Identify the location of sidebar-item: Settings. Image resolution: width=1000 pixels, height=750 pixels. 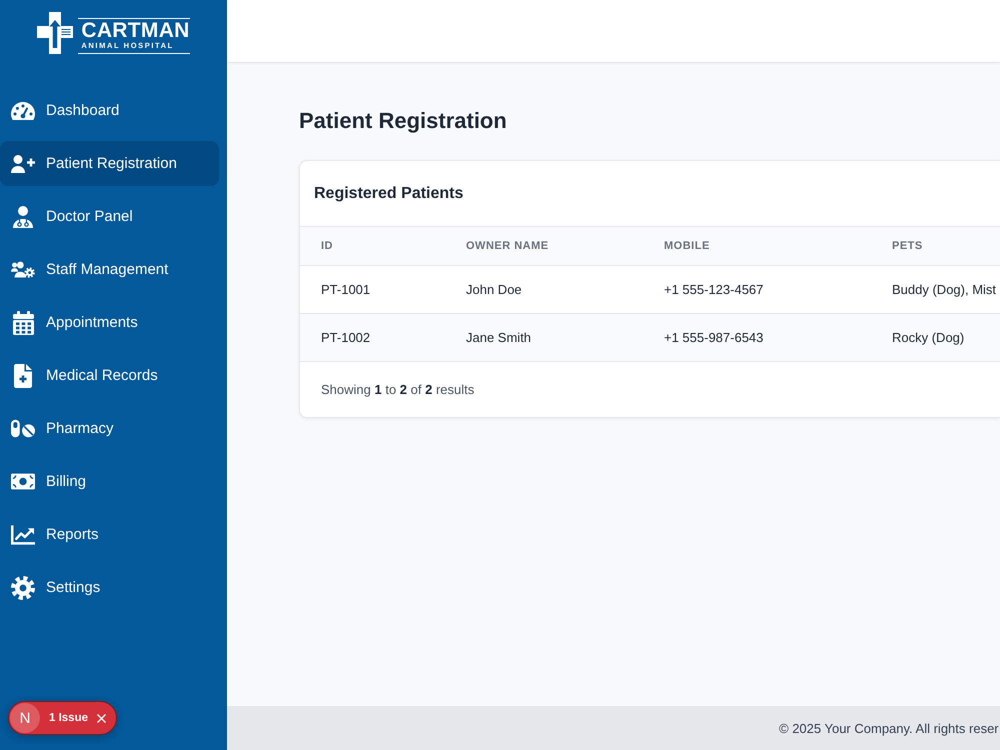
(109, 587).